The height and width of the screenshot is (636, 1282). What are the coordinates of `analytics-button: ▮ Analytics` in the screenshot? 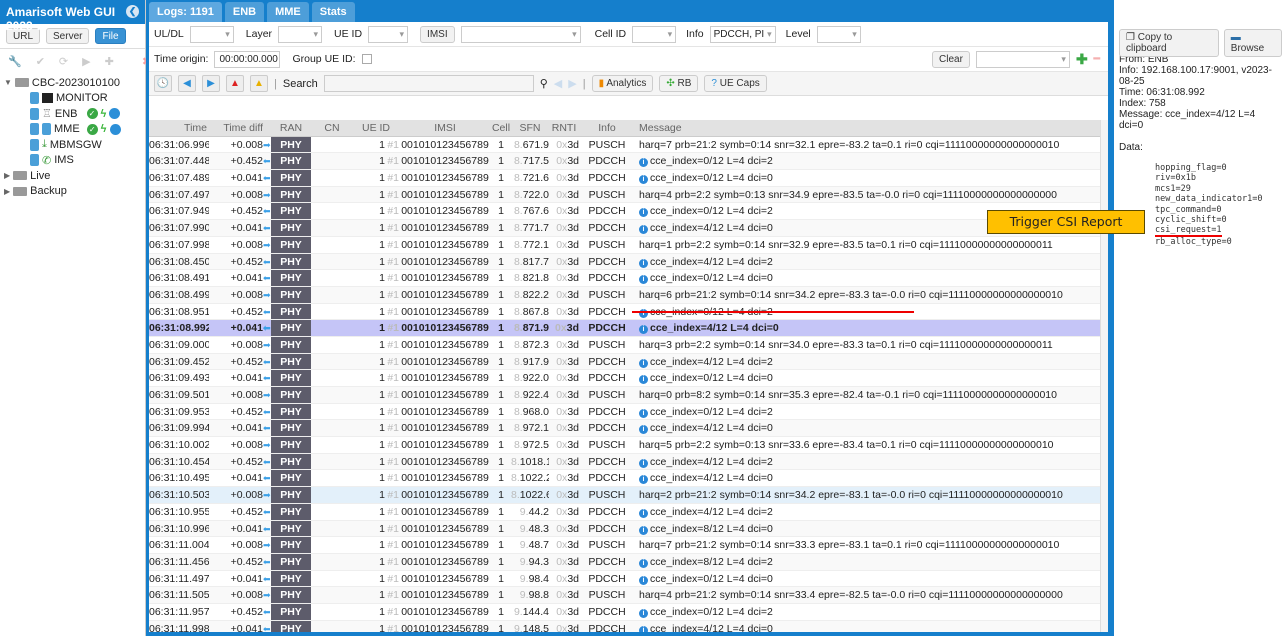 It's located at (622, 83).